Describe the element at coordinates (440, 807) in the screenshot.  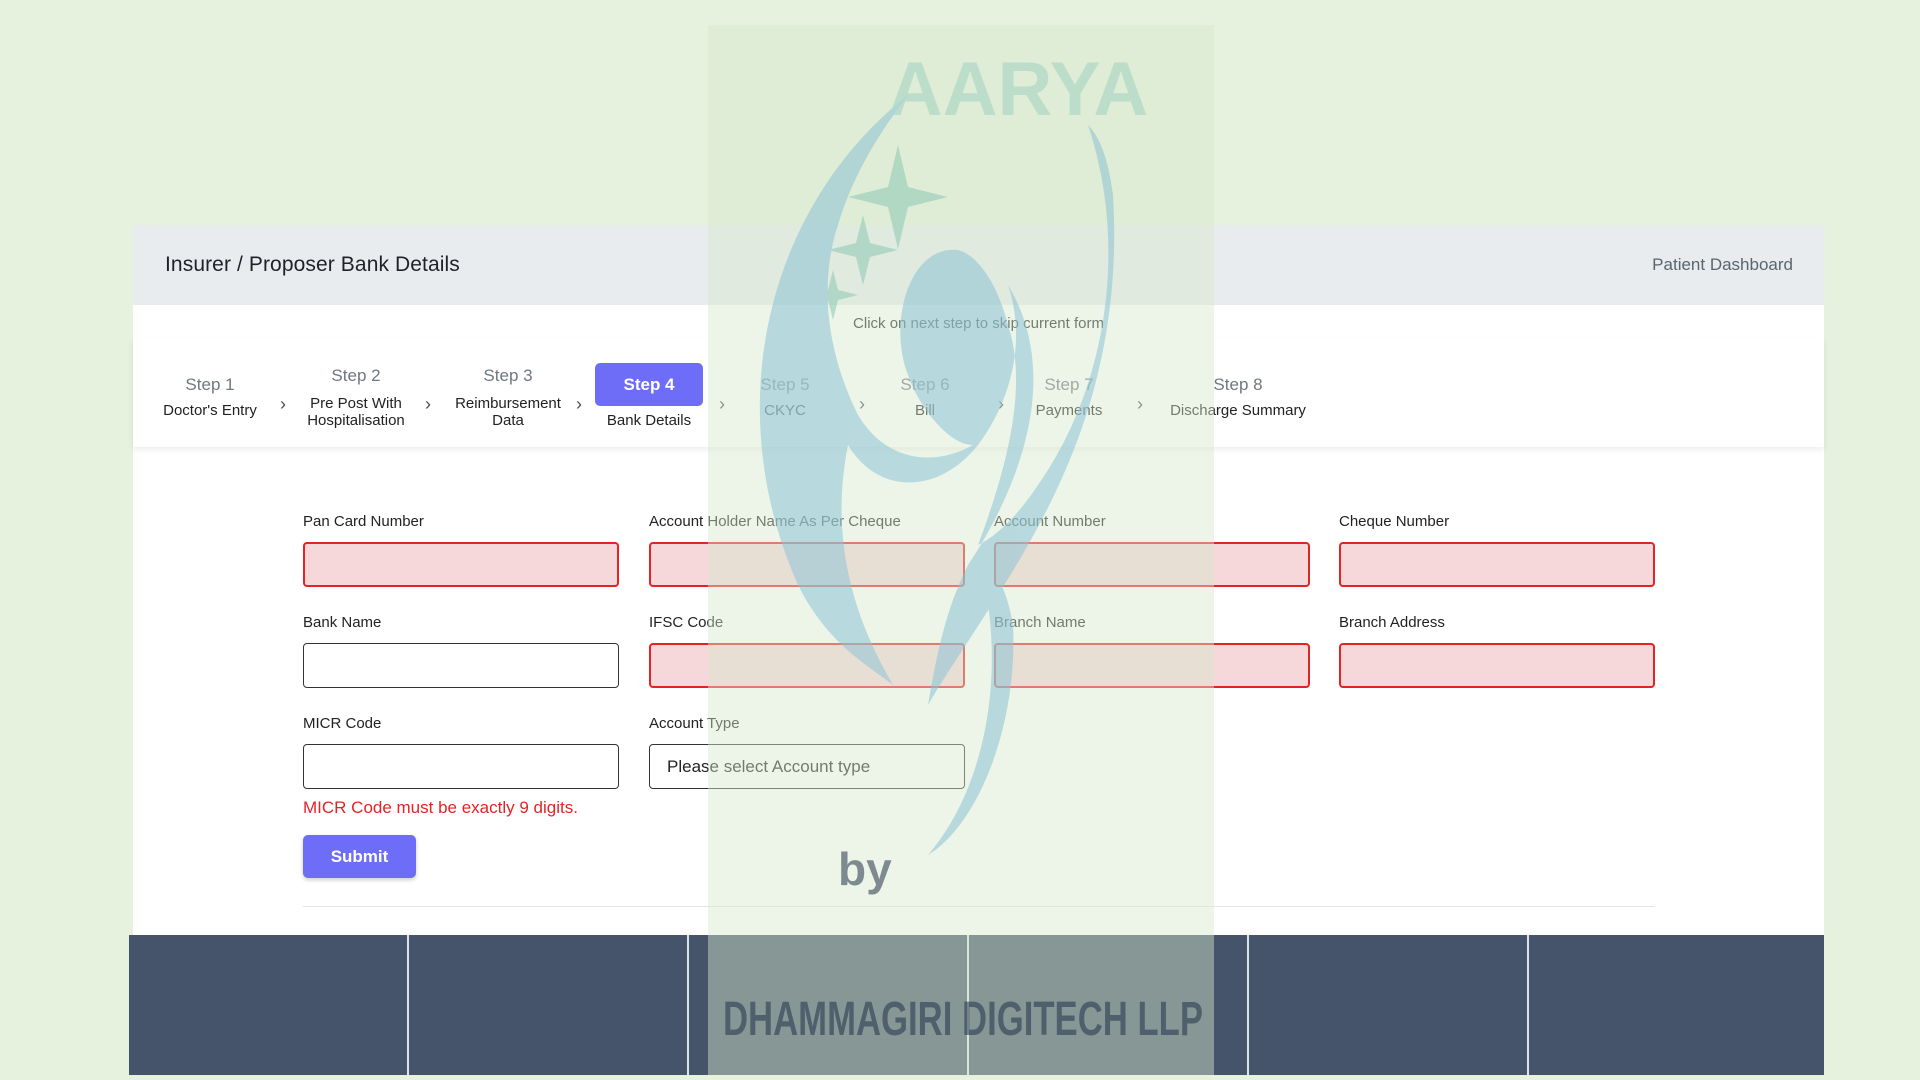
I see `micr-error-message: MICR Code must be exactly 9 digits.` at that location.